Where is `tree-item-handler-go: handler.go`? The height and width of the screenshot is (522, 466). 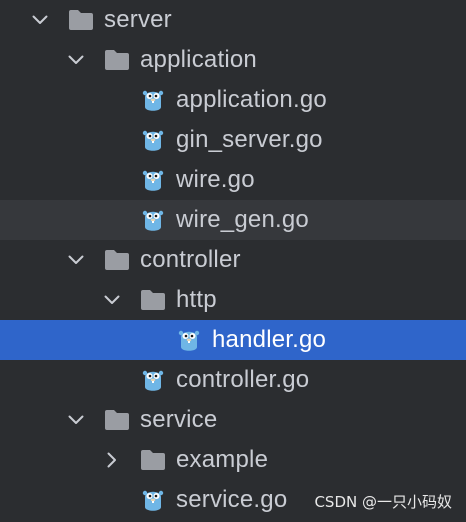 tree-item-handler-go: handler.go is located at coordinates (233, 340).